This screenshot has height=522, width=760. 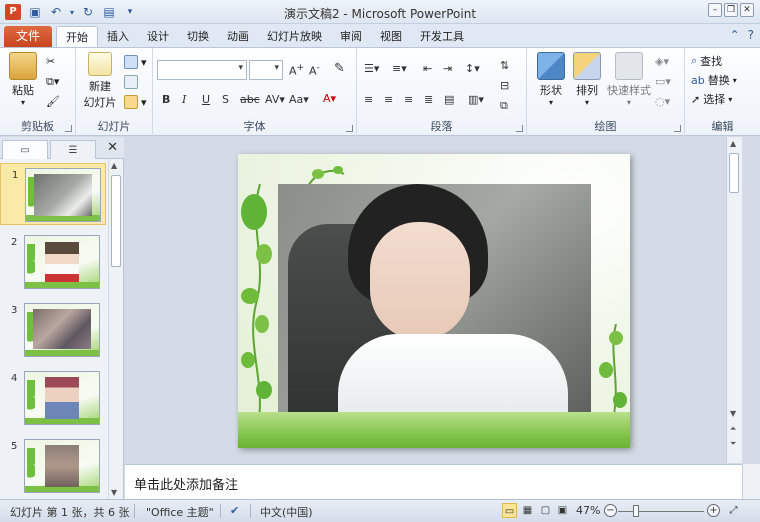 What do you see at coordinates (428, 99) in the screenshot?
I see `justify-icon: ≣` at bounding box center [428, 99].